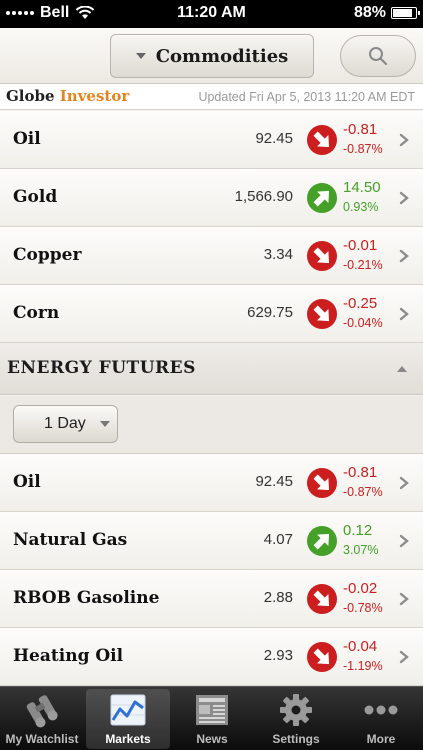  Describe the element at coordinates (360, 303) in the screenshot. I see `price-change: -0.25` at that location.